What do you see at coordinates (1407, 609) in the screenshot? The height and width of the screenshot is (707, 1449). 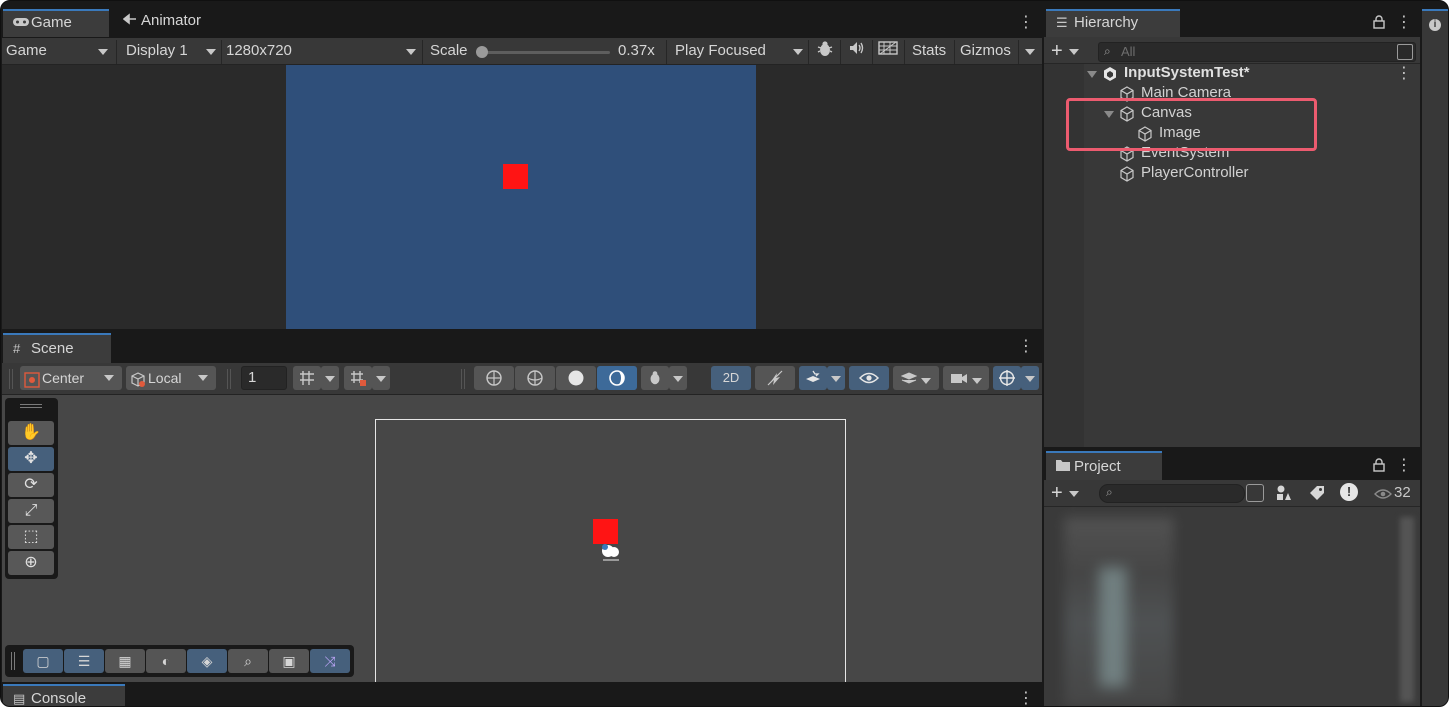 I see `project-scrollbar-blurred` at bounding box center [1407, 609].